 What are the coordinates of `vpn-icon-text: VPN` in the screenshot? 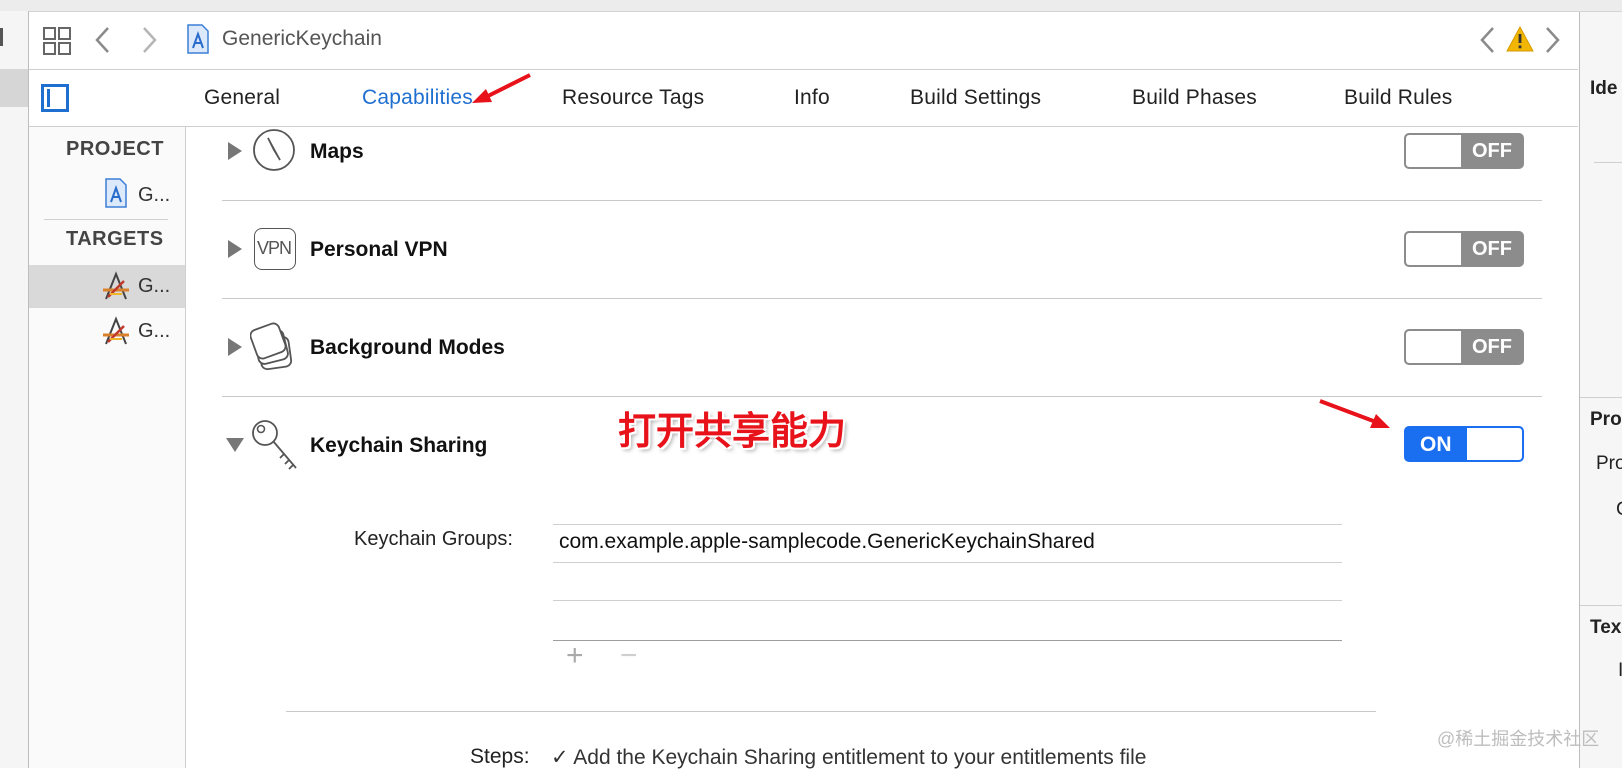 It's located at (274, 248).